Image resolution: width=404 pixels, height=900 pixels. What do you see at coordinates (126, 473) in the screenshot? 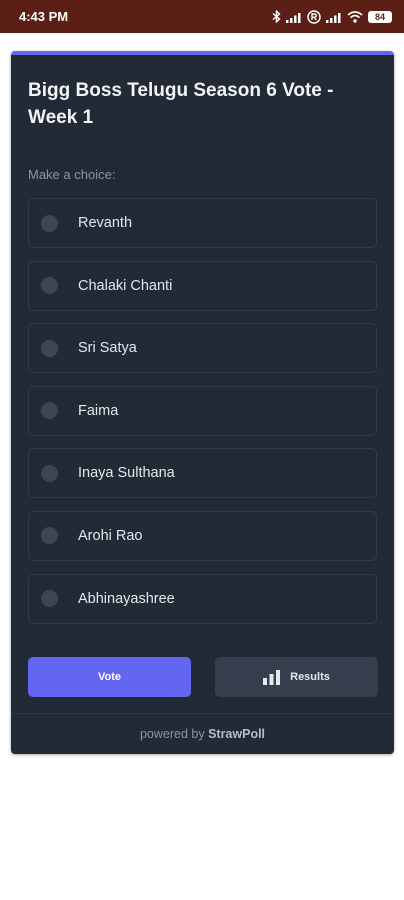
I see `option-label: Inaya Sulthana` at bounding box center [126, 473].